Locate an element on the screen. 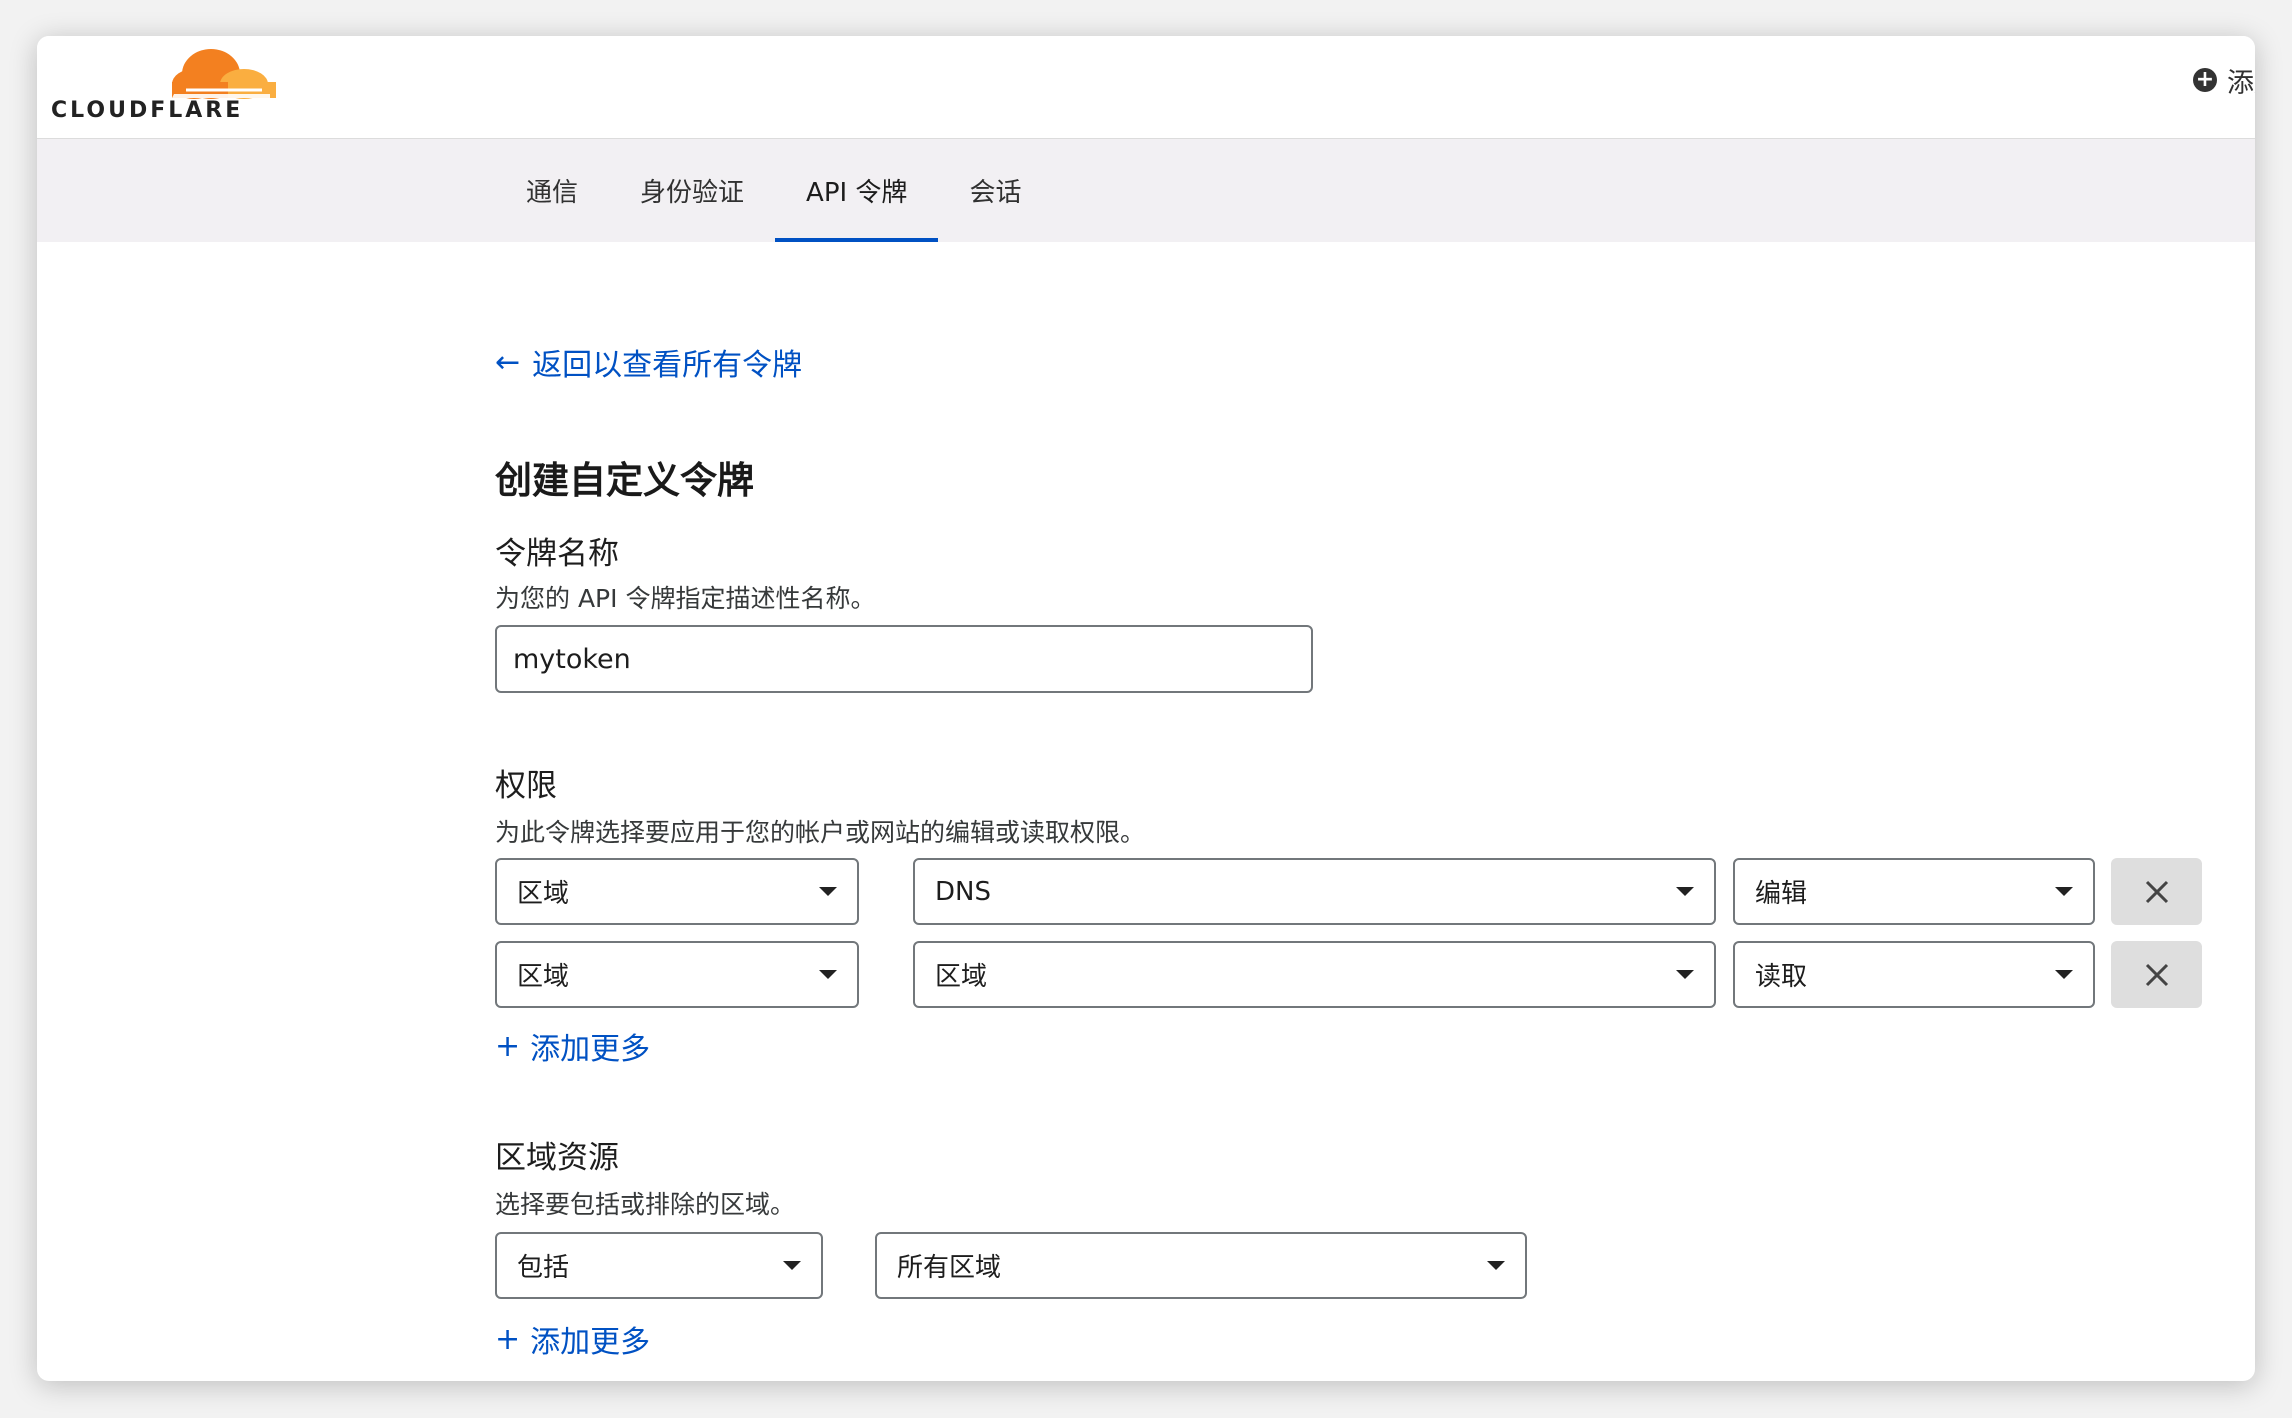 Image resolution: width=2292 pixels, height=1418 pixels. select-value: DNS is located at coordinates (963, 891).